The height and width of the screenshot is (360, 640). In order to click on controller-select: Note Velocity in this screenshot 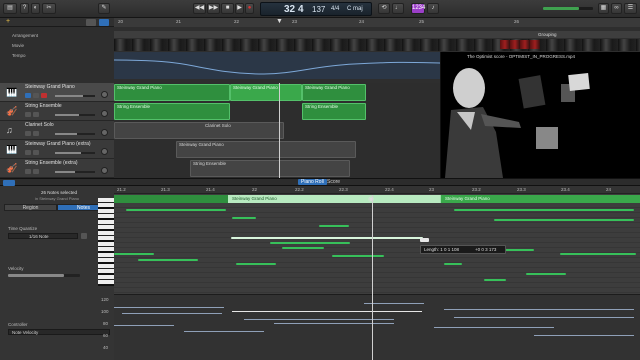, I will do `click(59, 332)`.